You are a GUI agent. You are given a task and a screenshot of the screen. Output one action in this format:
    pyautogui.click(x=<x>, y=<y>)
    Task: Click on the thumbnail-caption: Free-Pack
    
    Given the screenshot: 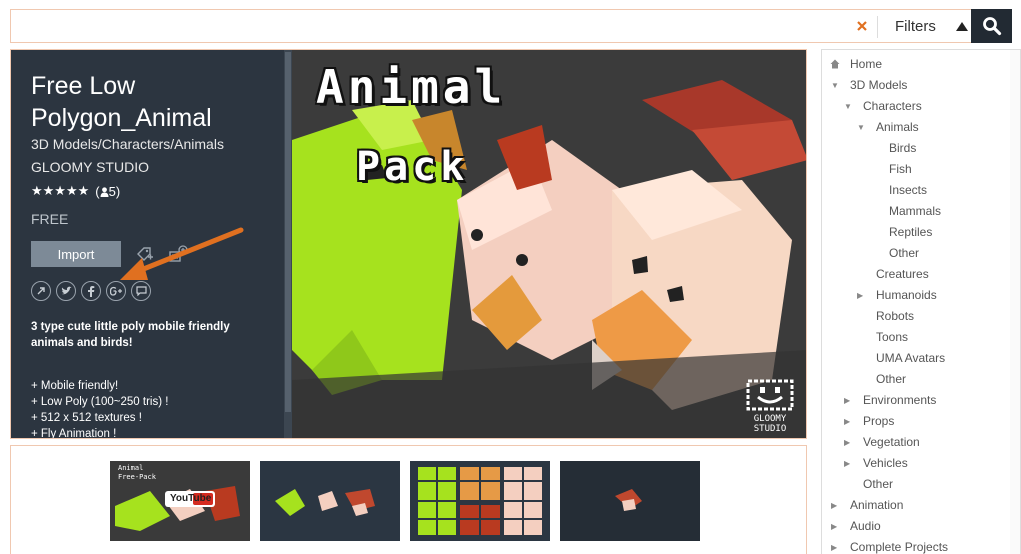 What is the action you would take?
    pyautogui.click(x=137, y=477)
    